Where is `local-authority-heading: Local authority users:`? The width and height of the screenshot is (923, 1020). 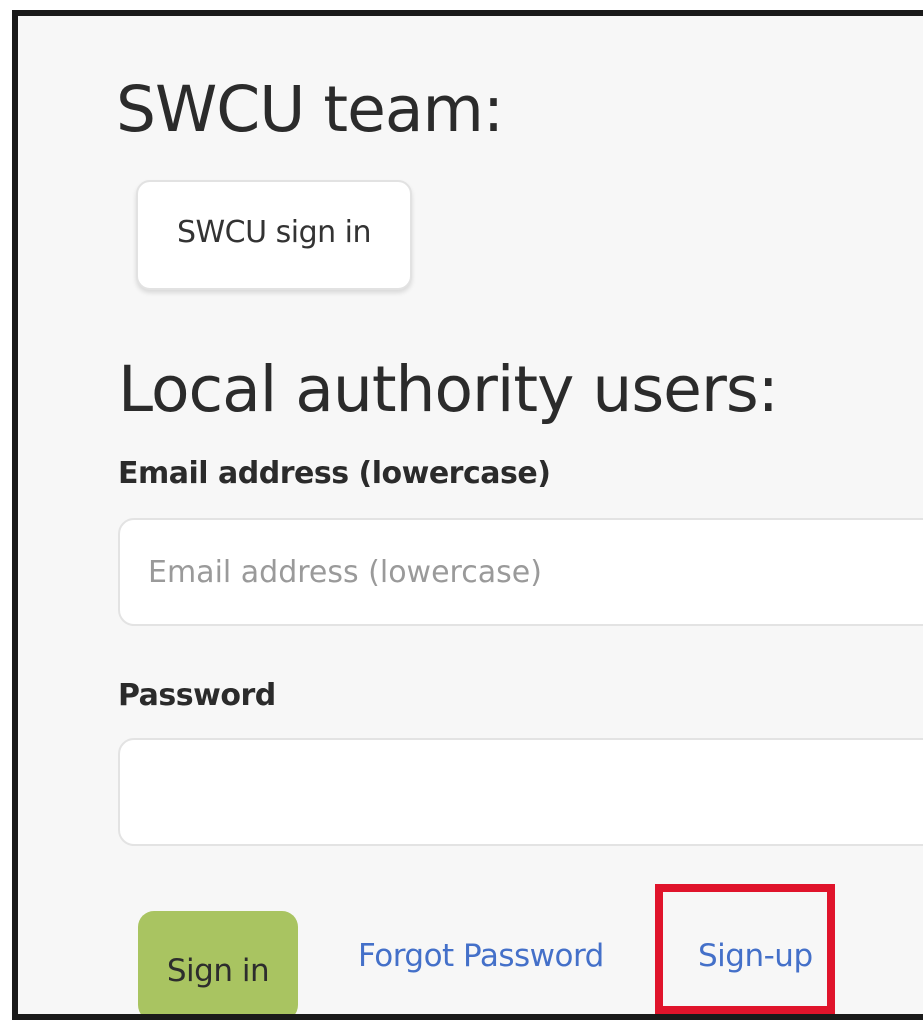
local-authority-heading: Local authority users: is located at coordinates (448, 389).